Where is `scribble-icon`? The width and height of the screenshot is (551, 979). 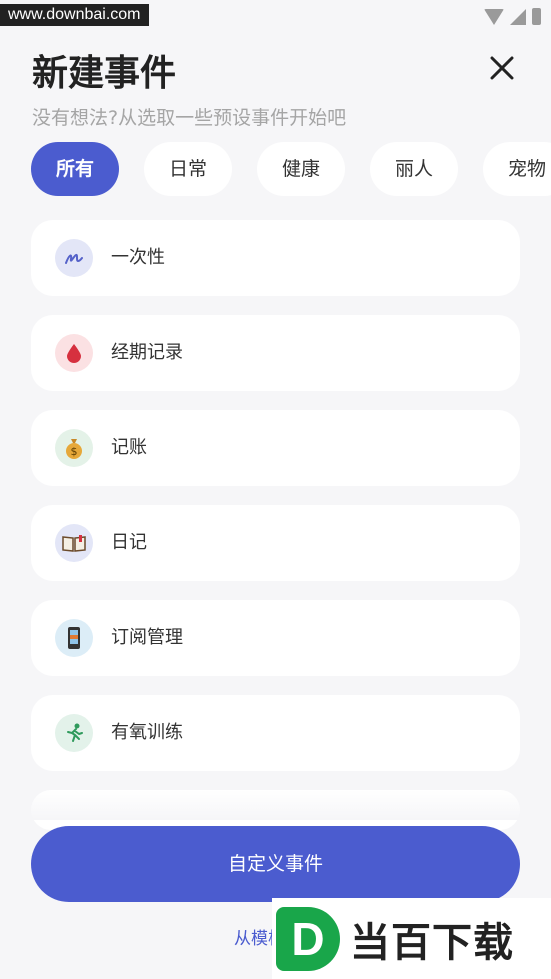
scribble-icon is located at coordinates (74, 258).